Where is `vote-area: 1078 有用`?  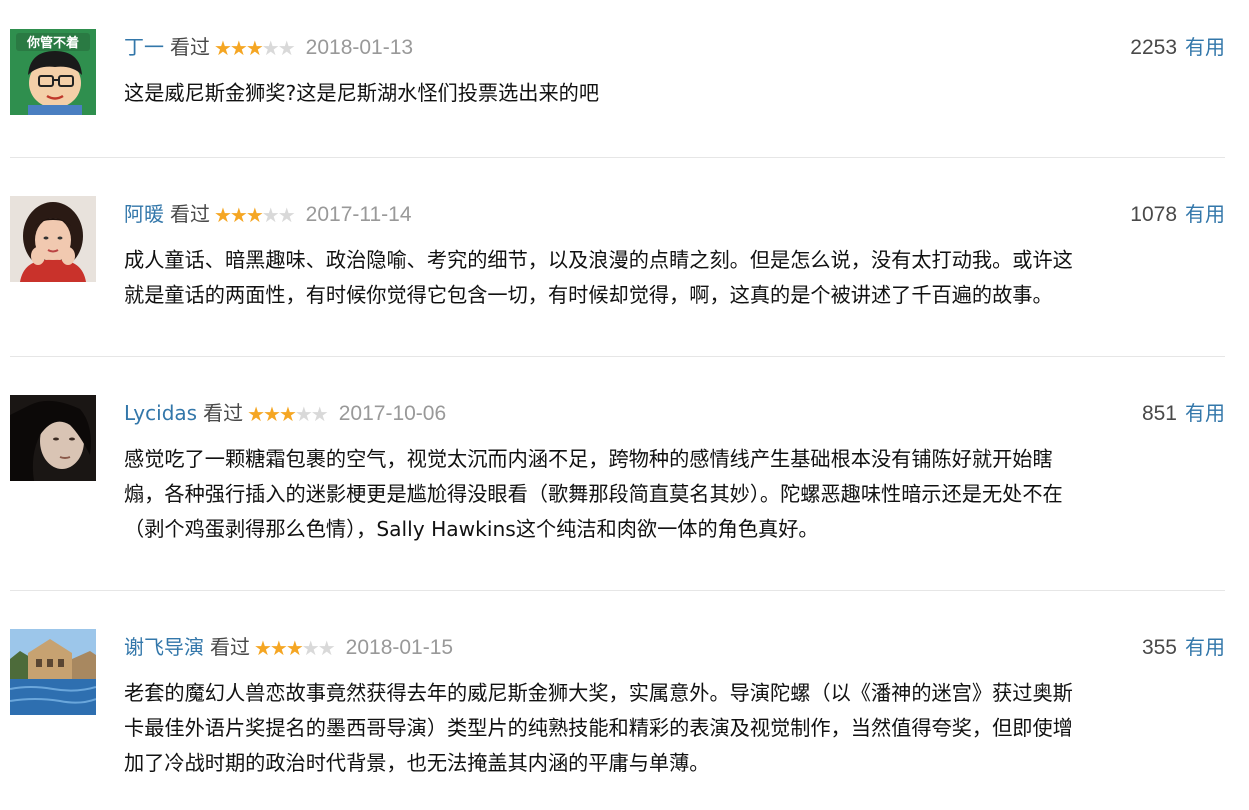 vote-area: 1078 有用 is located at coordinates (1177, 214).